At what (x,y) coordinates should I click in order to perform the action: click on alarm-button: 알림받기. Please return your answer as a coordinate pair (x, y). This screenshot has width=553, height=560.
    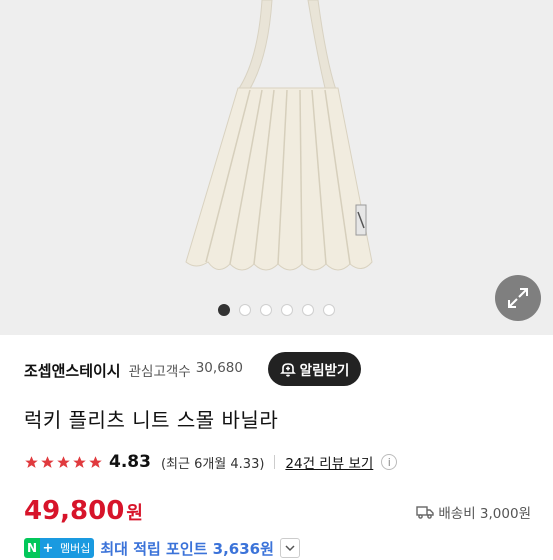
    Looking at the image, I should click on (314, 369).